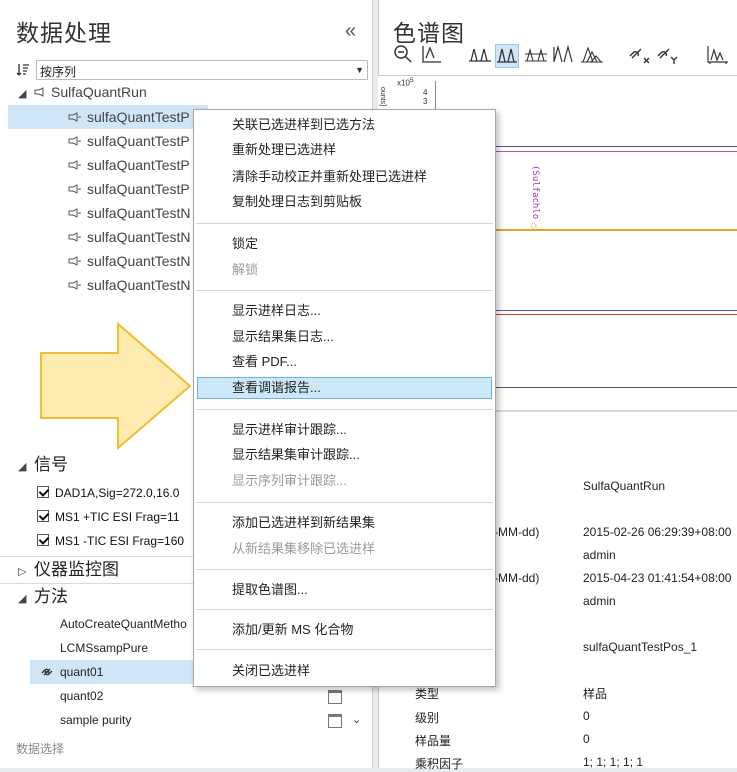 The width and height of the screenshot is (737, 772). I want to click on context-menu-item: 清除手动校正并重新处理已选进样, so click(329, 177).